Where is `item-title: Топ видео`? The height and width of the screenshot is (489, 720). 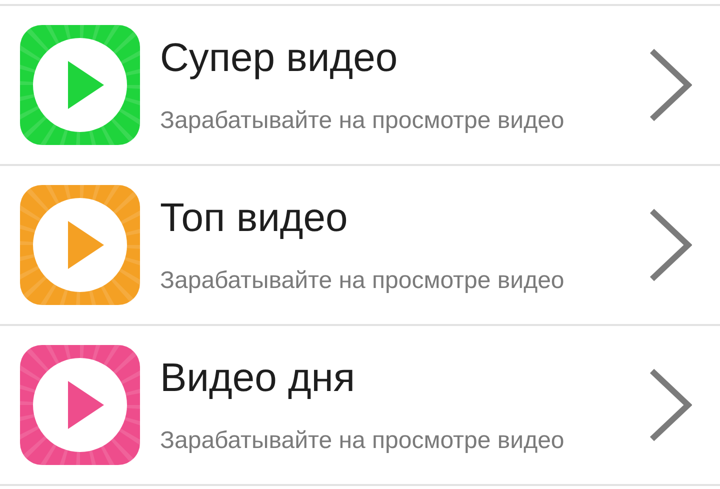 item-title: Топ видео is located at coordinates (254, 218).